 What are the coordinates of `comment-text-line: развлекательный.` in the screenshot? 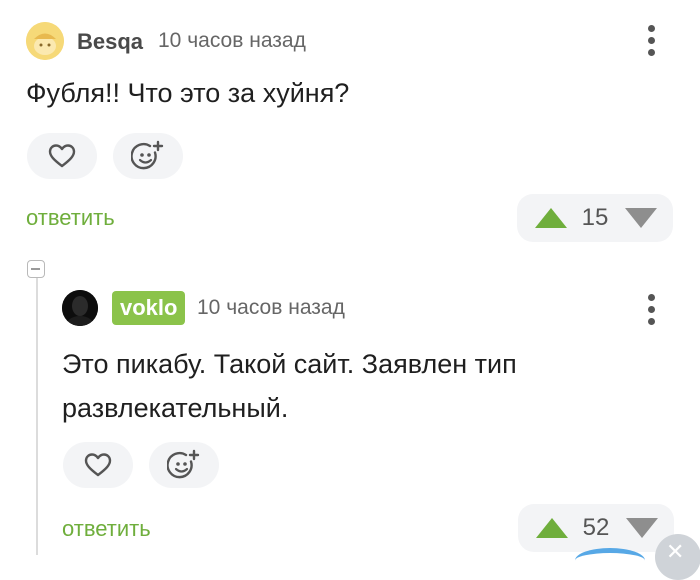 It's located at (175, 408).